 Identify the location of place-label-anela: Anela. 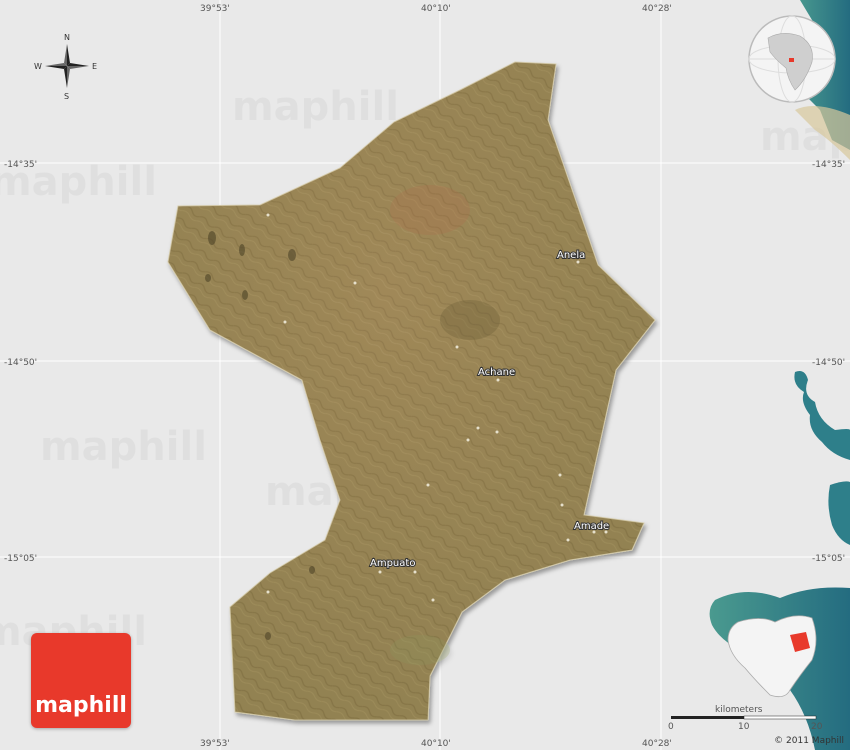
(571, 255).